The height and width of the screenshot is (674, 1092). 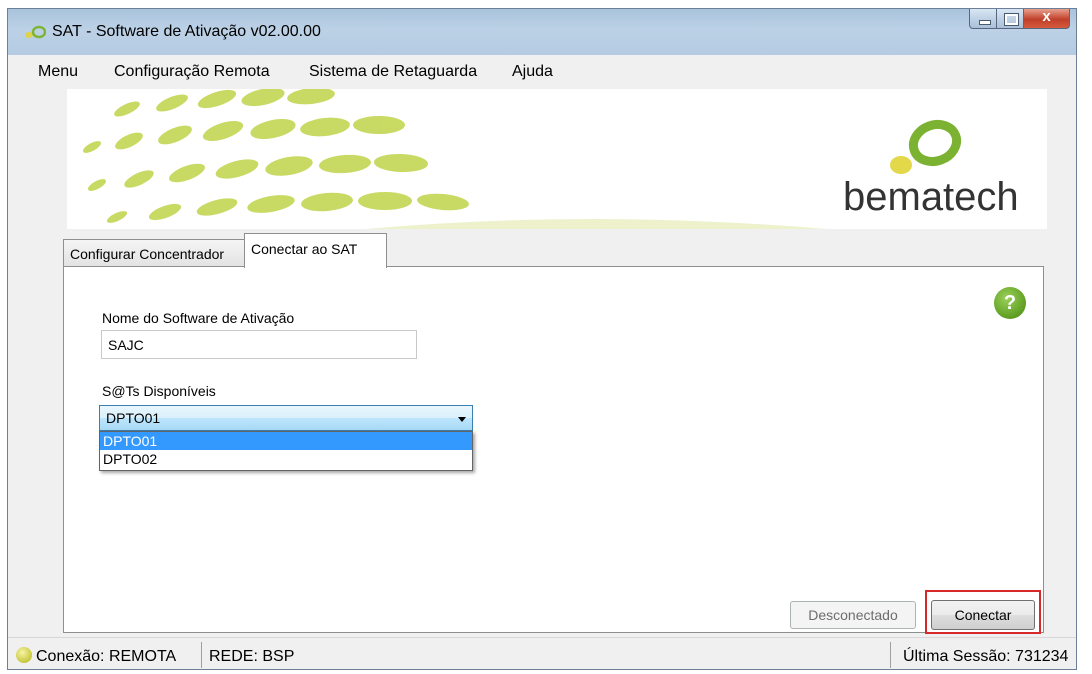 I want to click on chevron-down-icon, so click(x=462, y=419).